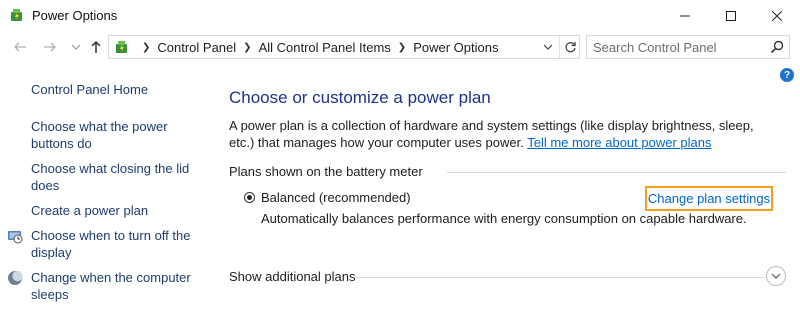  Describe the element at coordinates (122, 47) in the screenshot. I see `power-options-location-icon` at that location.